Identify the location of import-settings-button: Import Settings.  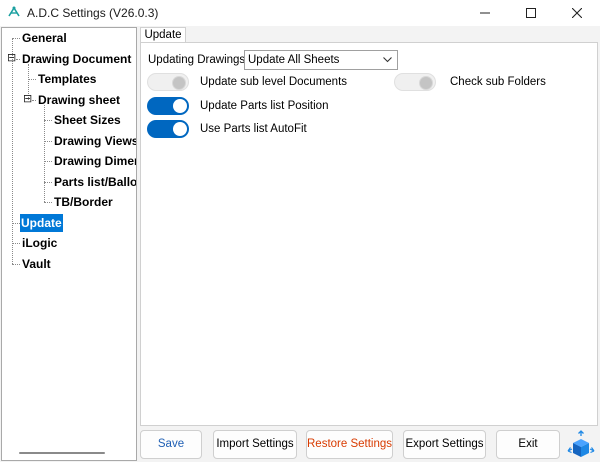
(255, 444).